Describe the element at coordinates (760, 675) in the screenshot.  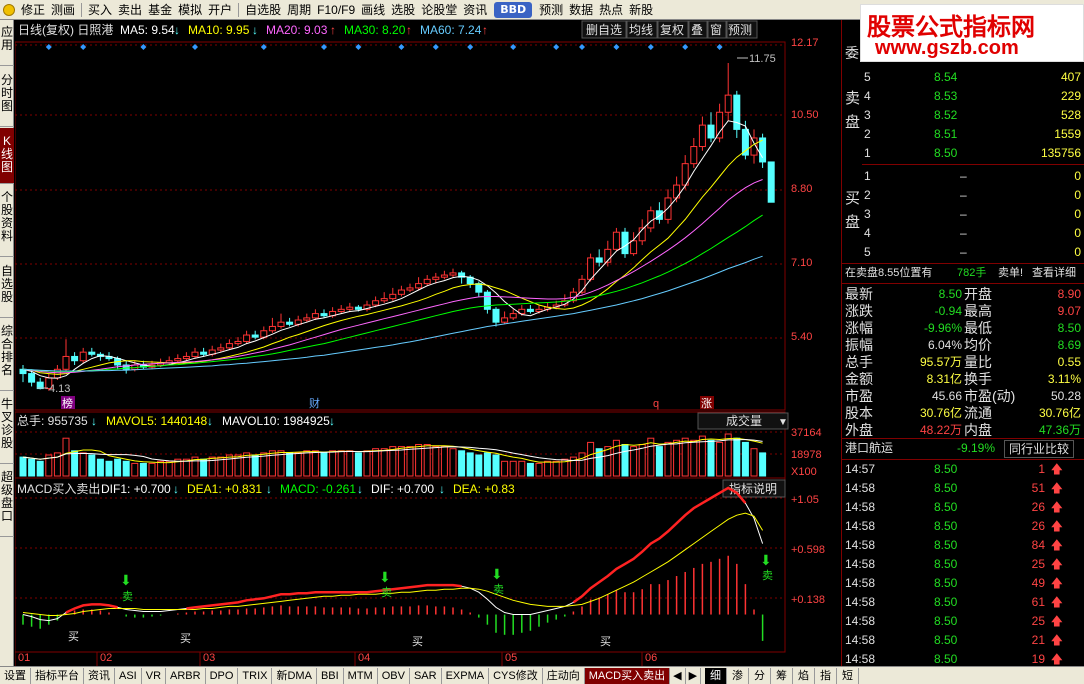
I see `tab-split: 分` at that location.